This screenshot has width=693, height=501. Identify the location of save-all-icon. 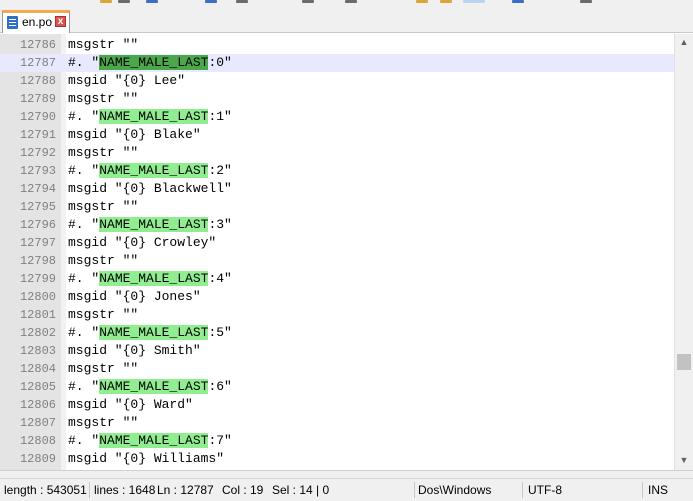
(211, 1).